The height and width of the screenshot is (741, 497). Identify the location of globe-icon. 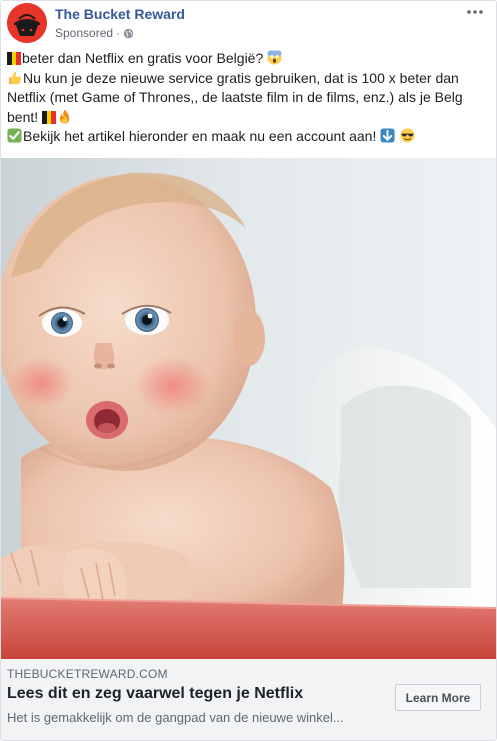
(128, 33).